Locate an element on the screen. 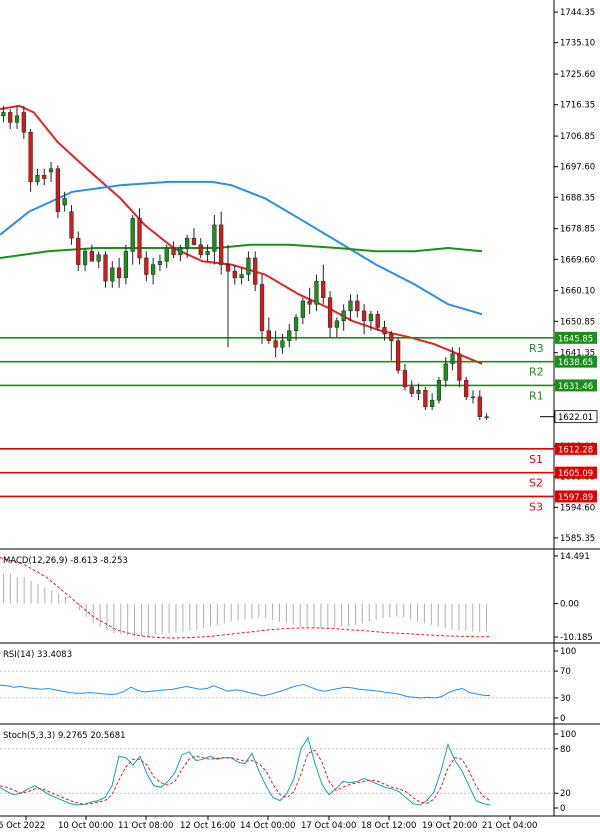 The image size is (600, 835). price-tick-label: 1688.35 is located at coordinates (577, 198).